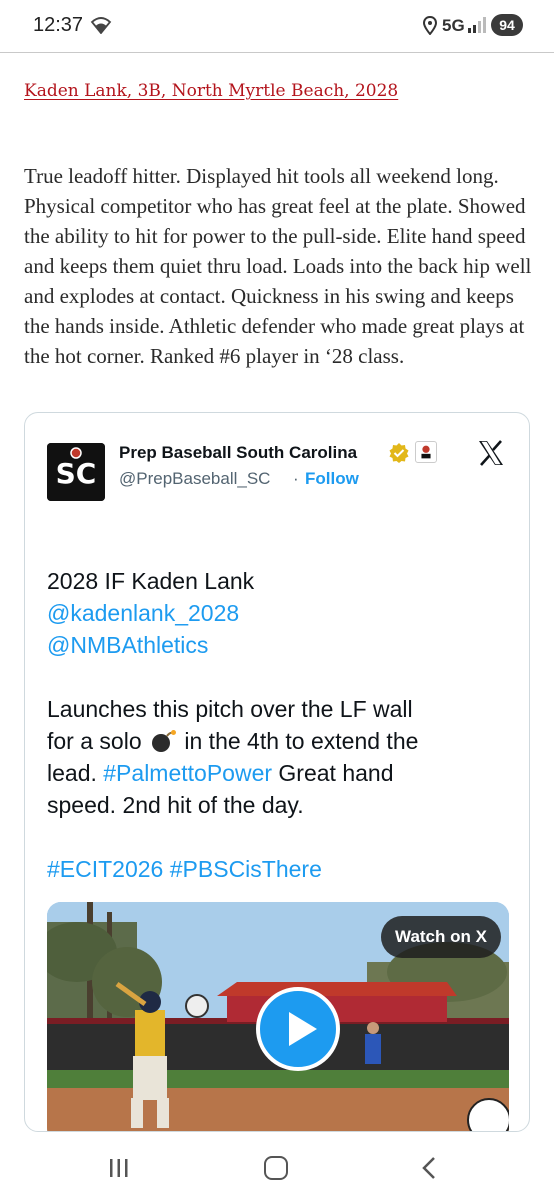  What do you see at coordinates (332, 479) in the screenshot?
I see `follow-button: Follow` at bounding box center [332, 479].